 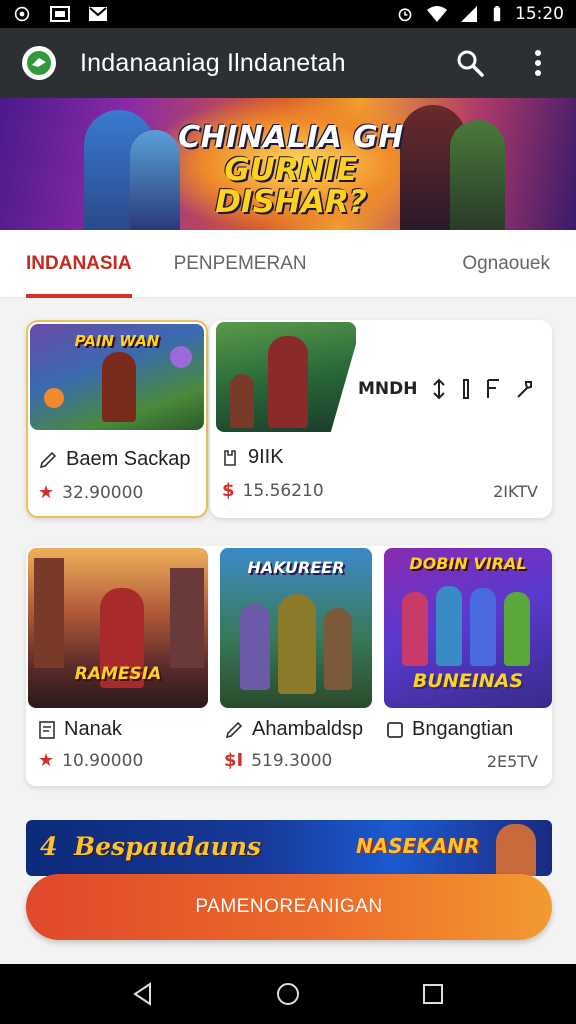 I want to click on mail-icon, so click(x=98, y=14).